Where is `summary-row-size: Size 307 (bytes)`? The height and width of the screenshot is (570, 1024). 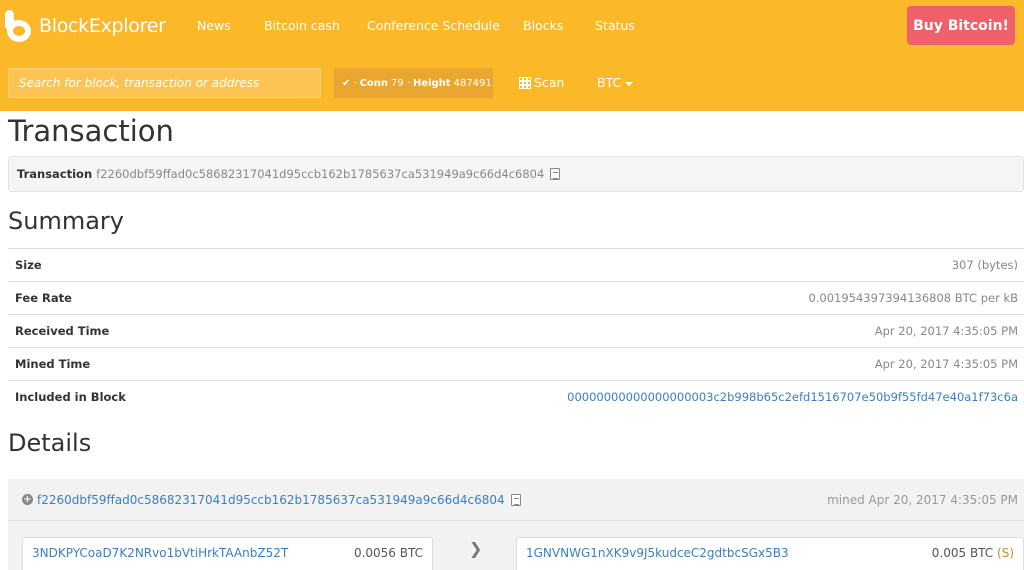
summary-row-size: Size 307 (bytes) is located at coordinates (516, 264).